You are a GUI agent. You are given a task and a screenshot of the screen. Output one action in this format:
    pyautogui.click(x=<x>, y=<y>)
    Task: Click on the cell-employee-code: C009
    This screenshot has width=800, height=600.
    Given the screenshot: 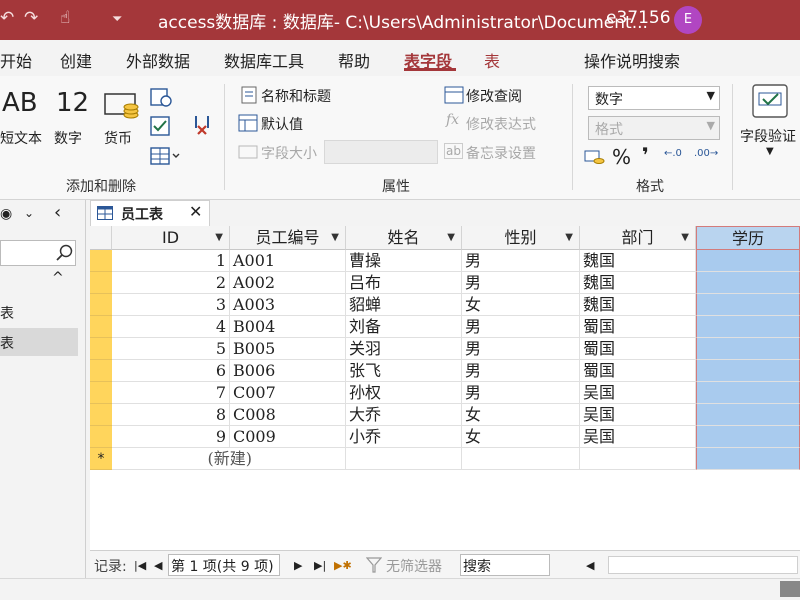 What is the action you would take?
    pyautogui.click(x=288, y=437)
    